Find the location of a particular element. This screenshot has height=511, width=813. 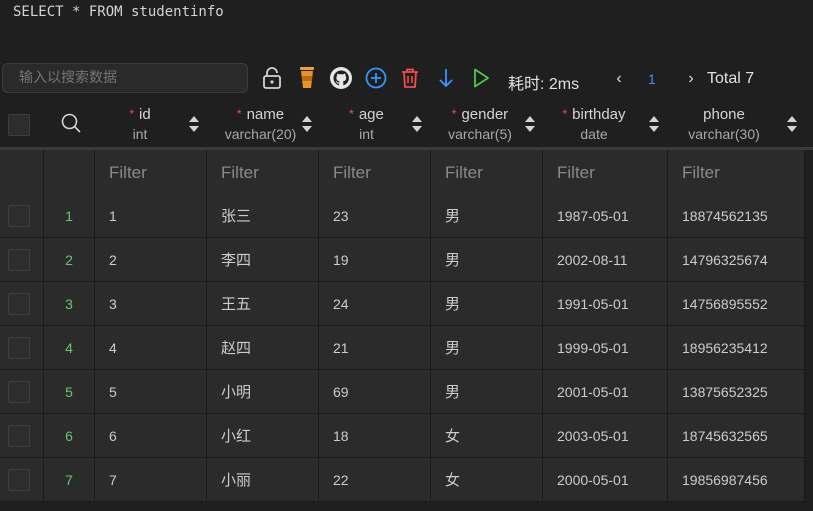

column-header-5: phone varchar(30) is located at coordinates (724, 122).